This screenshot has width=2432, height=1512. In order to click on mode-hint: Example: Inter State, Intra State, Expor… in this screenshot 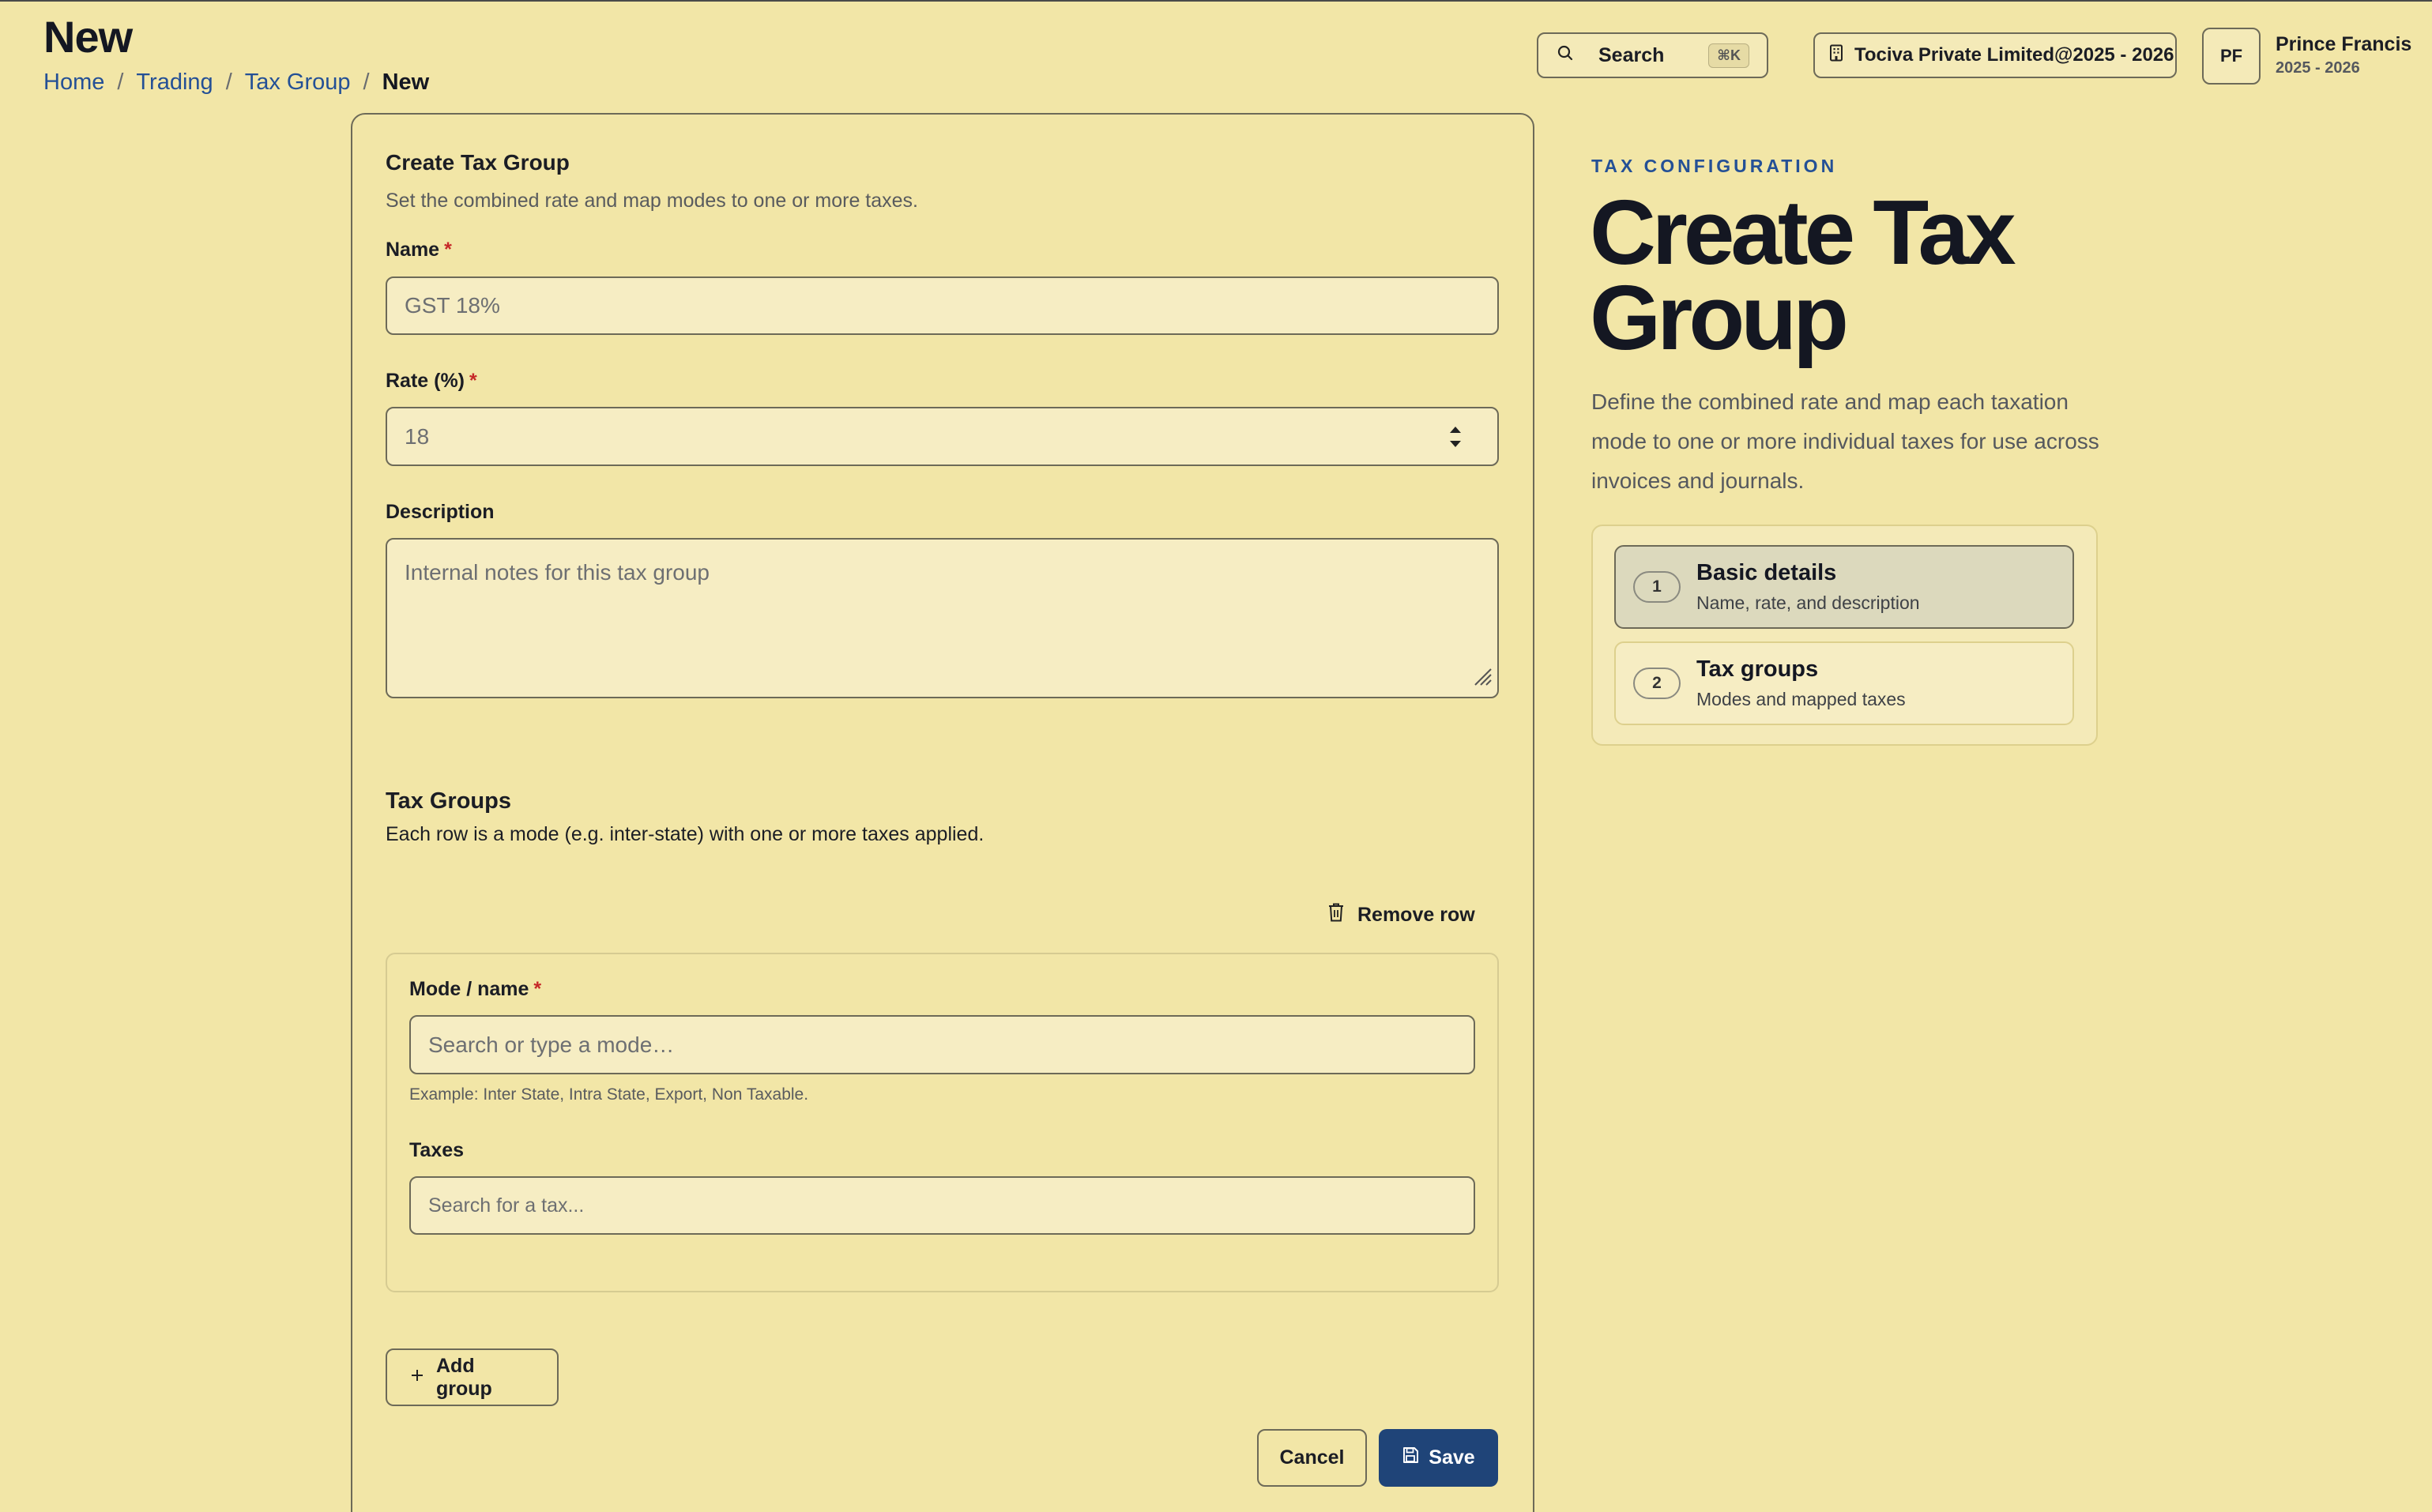, I will do `click(609, 1094)`.